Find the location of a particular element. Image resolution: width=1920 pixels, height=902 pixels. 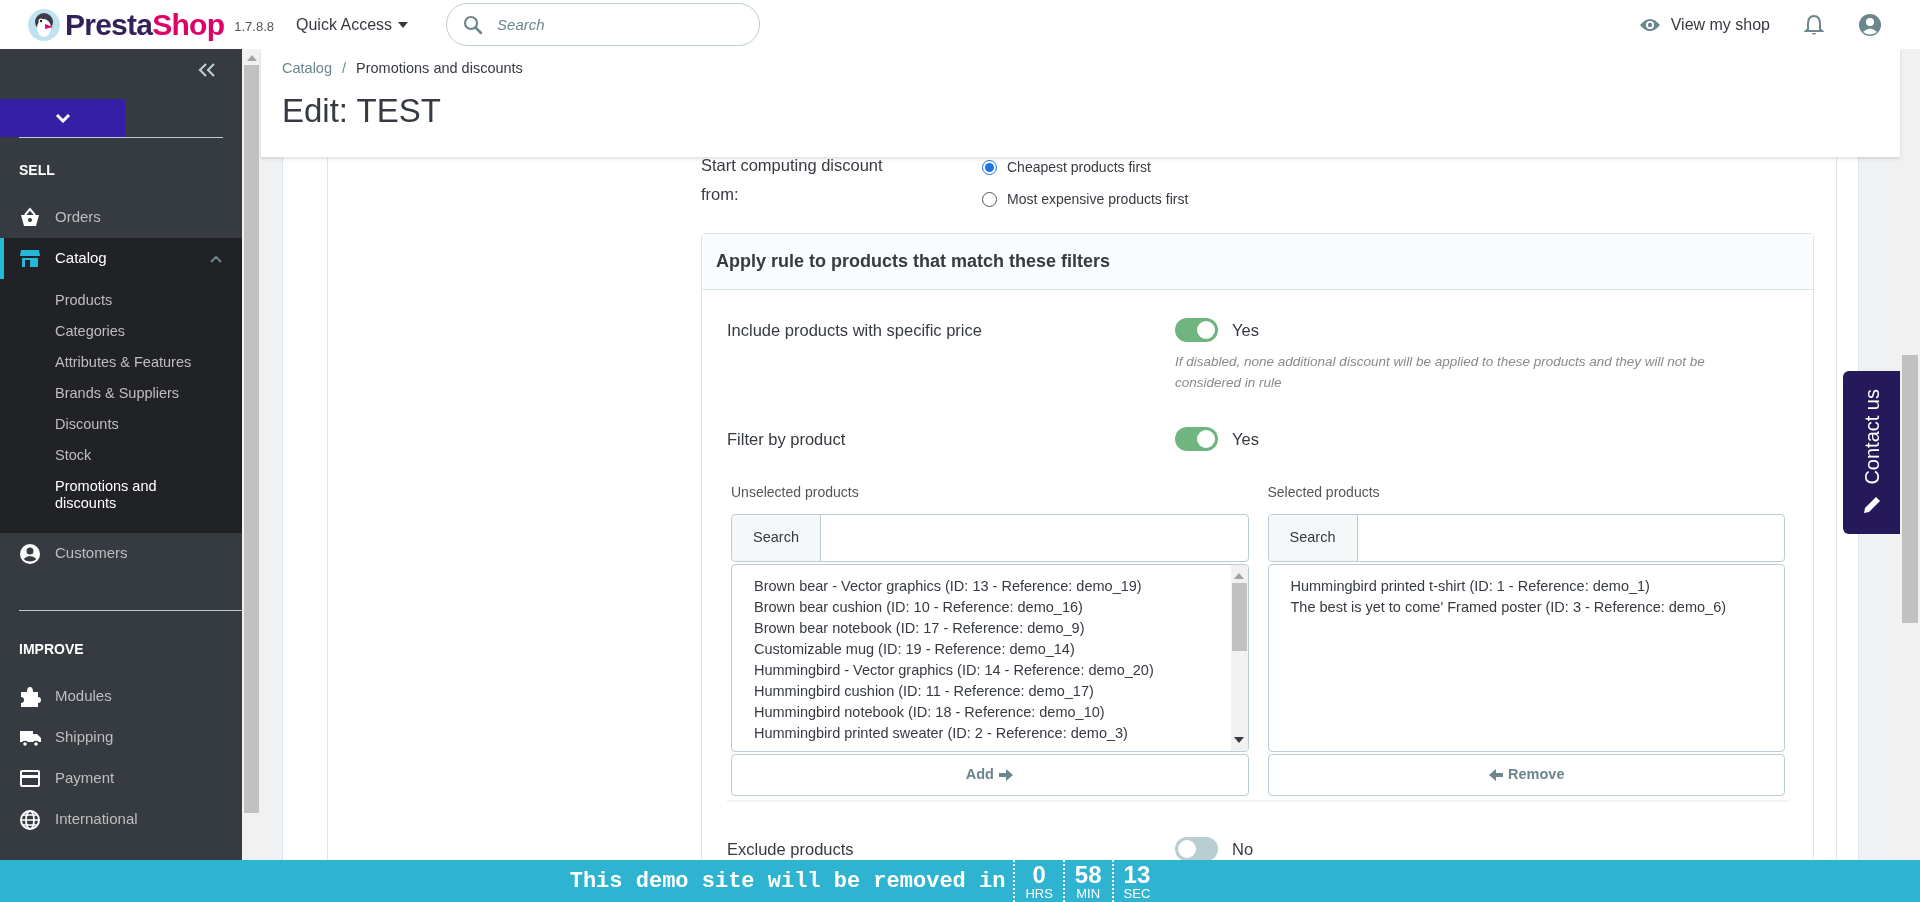

banner-text: This demo site will be removed in is located at coordinates (787, 881).